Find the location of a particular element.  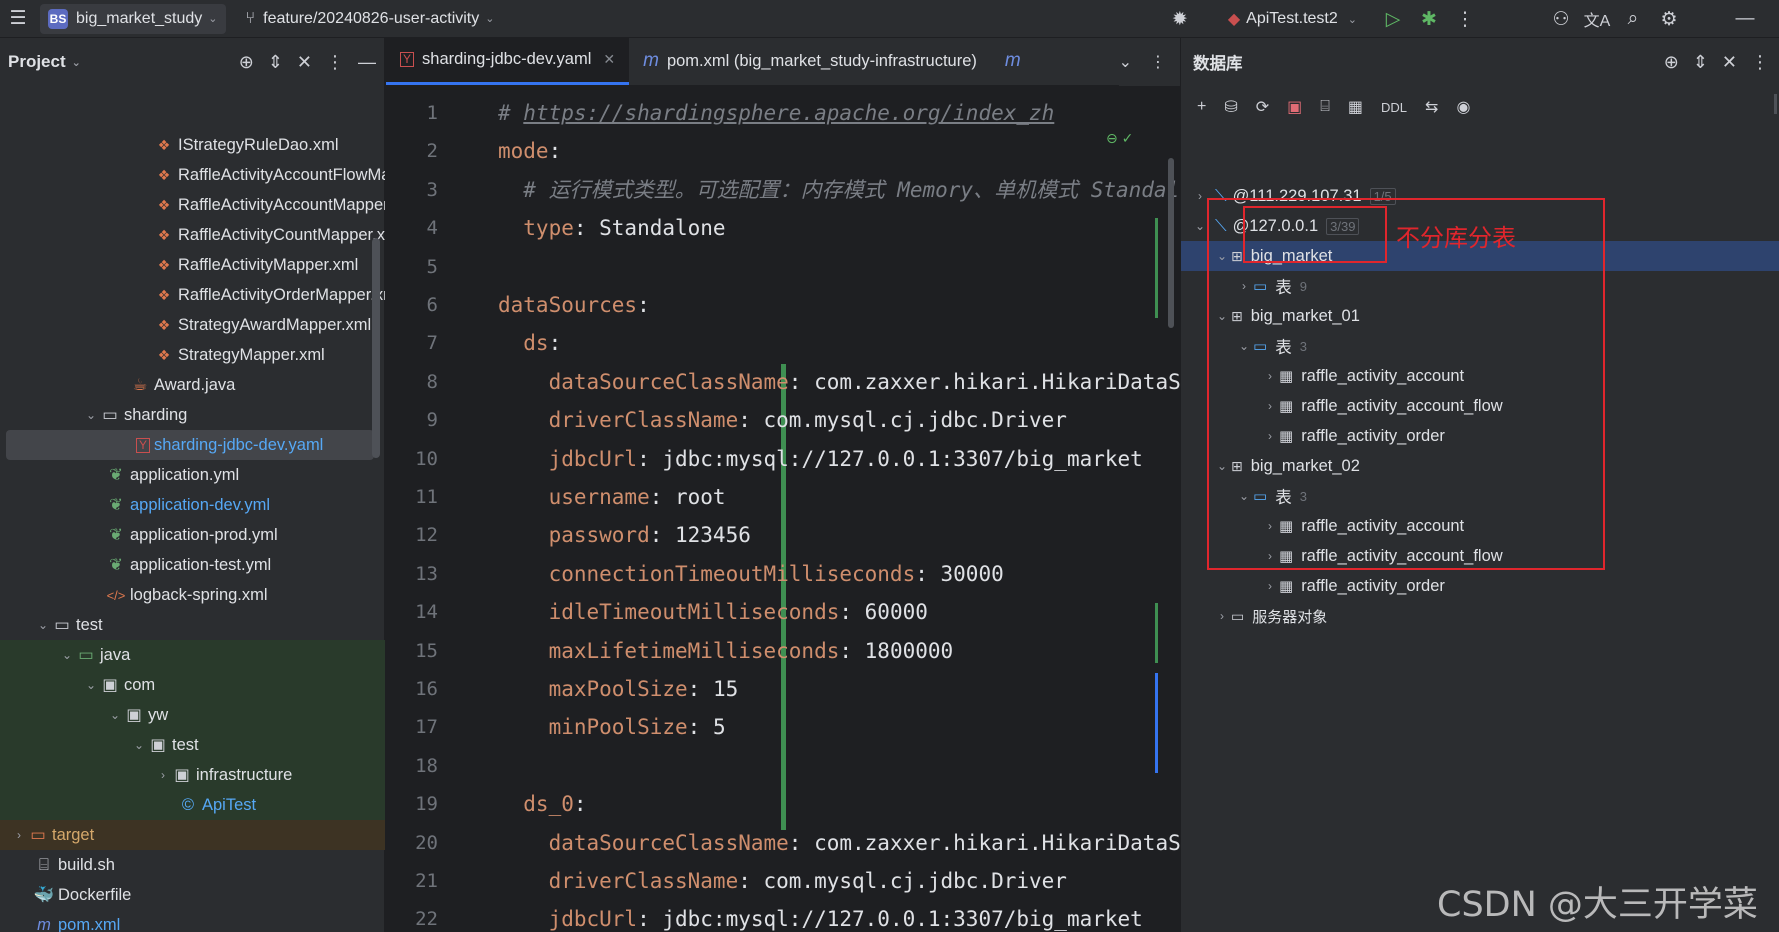

table-view-icon: ▦ is located at coordinates (1355, 107).